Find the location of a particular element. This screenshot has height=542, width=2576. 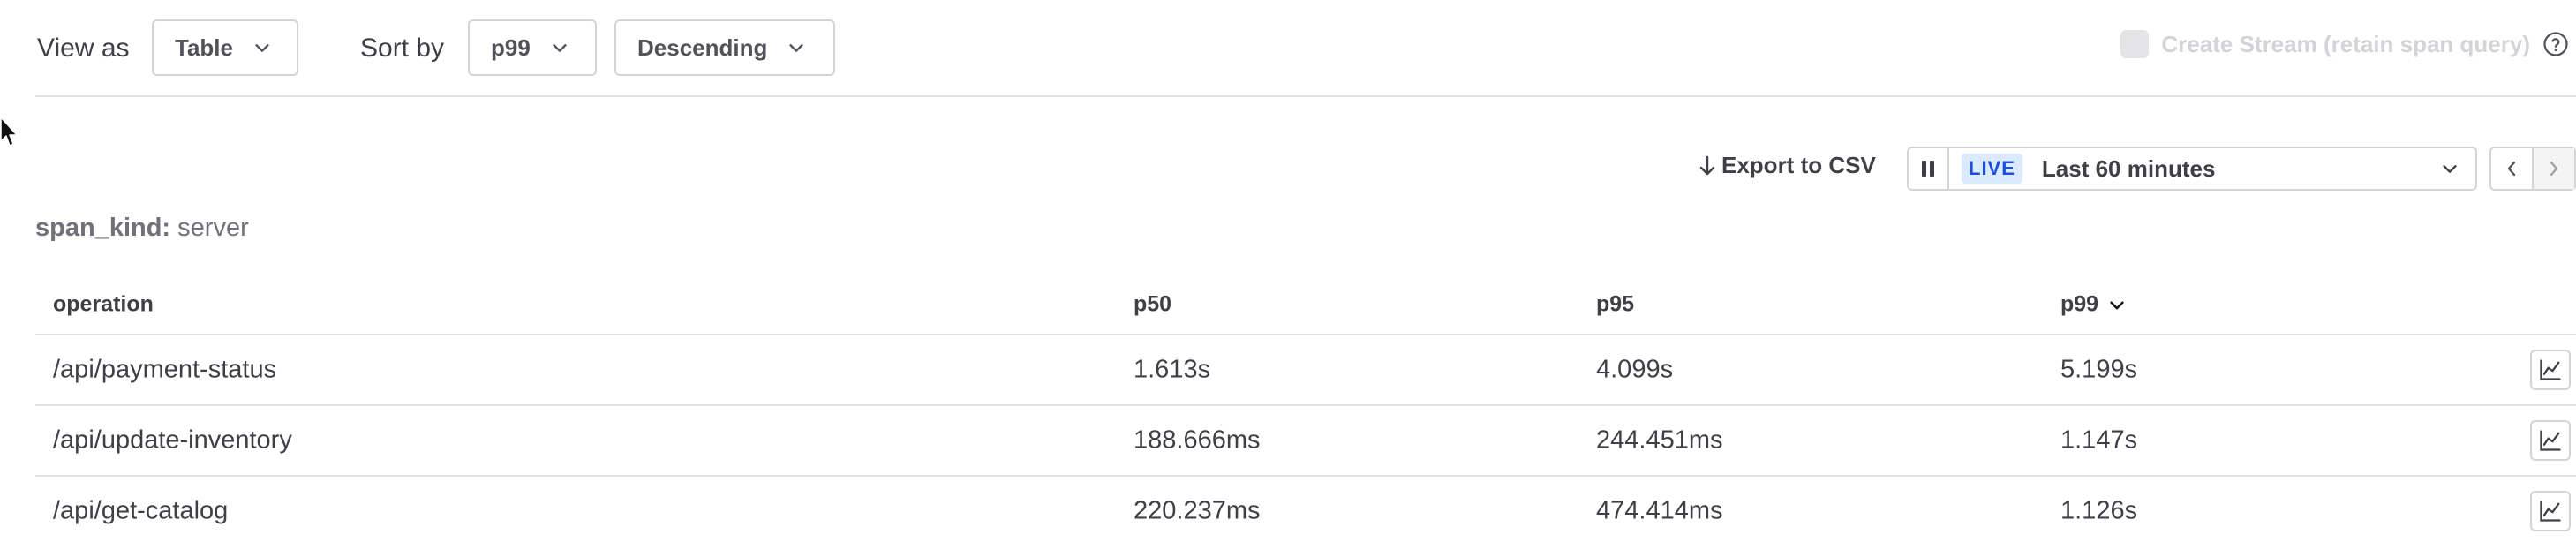

group-title: span_kind: server is located at coordinates (142, 228).